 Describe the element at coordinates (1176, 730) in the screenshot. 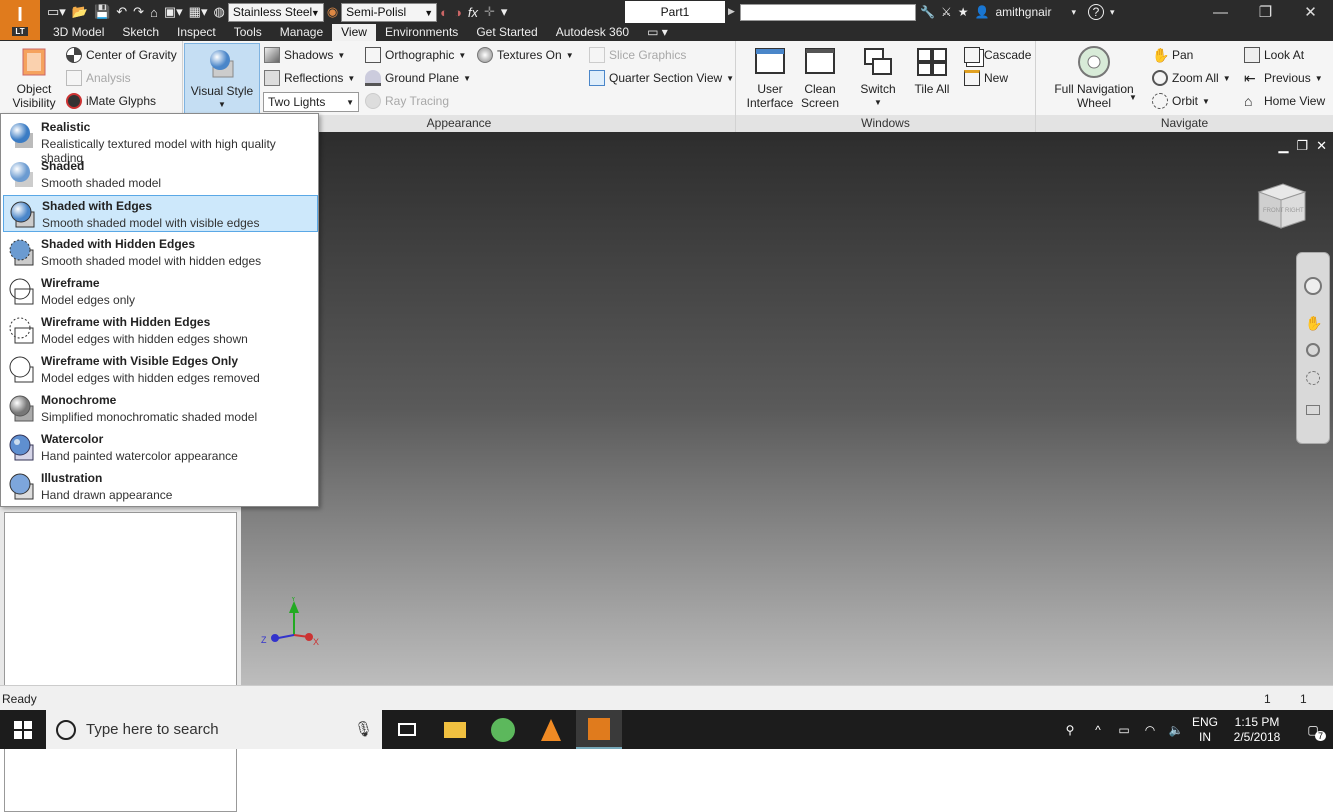

I see `volume-icon: 🔈` at that location.